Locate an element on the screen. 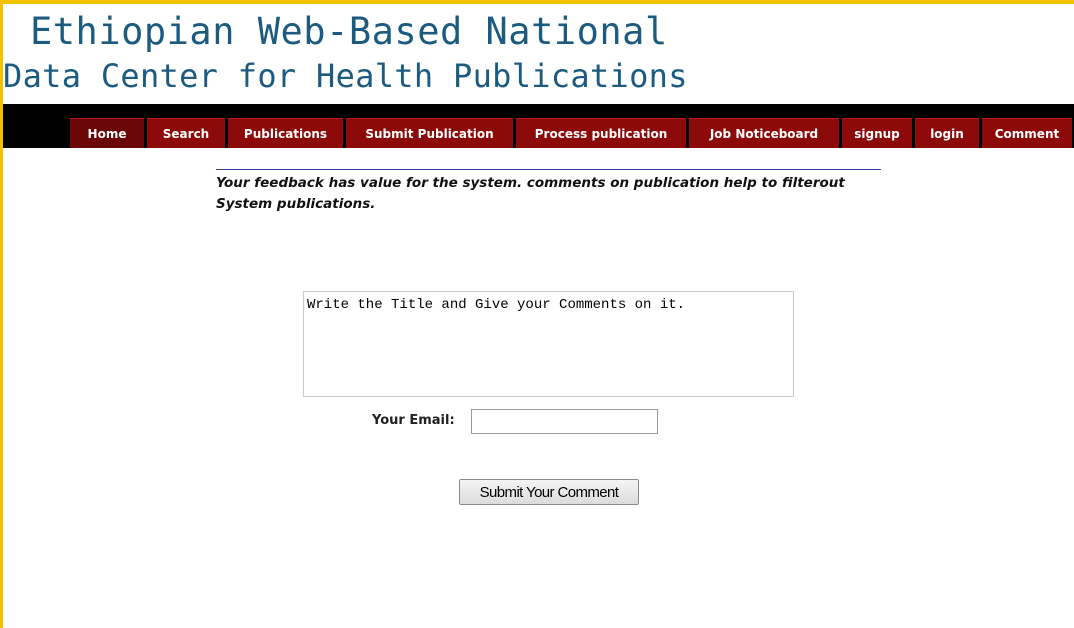 The height and width of the screenshot is (628, 1074). site-title-line2: Data Center for Health Publications is located at coordinates (345, 76).